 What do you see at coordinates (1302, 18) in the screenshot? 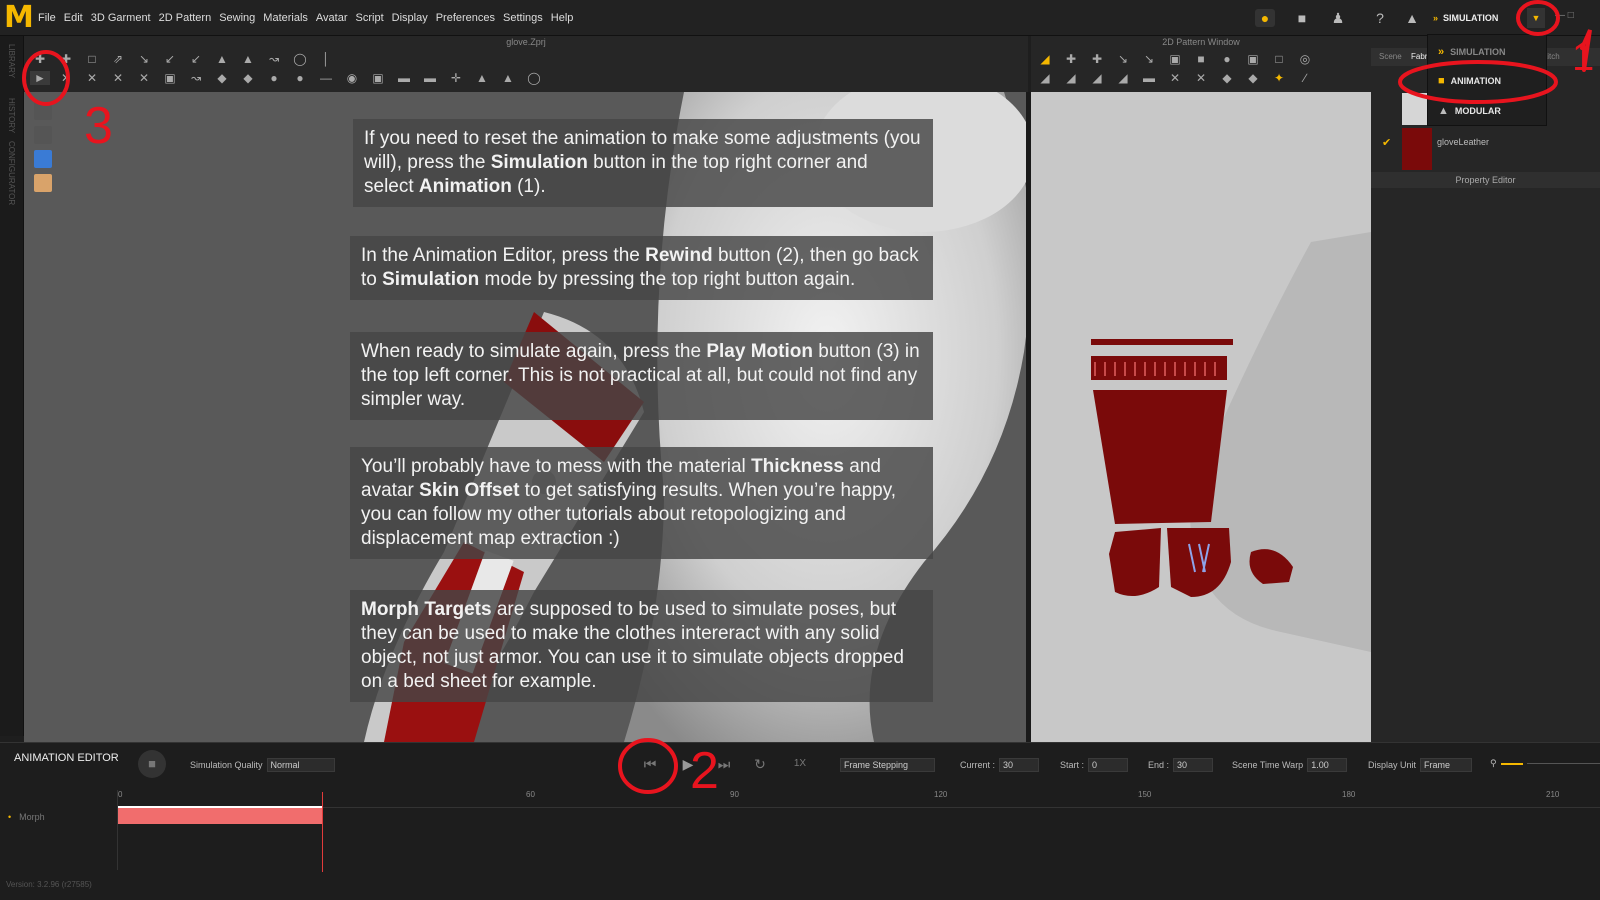
I see `speaker-icon: ■` at bounding box center [1302, 18].